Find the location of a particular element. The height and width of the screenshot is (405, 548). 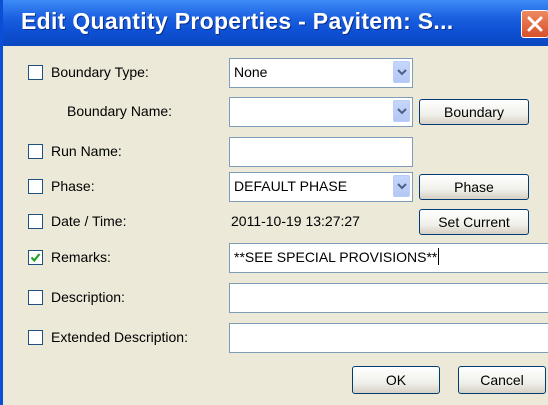

phase-label: Phase: is located at coordinates (73, 186).